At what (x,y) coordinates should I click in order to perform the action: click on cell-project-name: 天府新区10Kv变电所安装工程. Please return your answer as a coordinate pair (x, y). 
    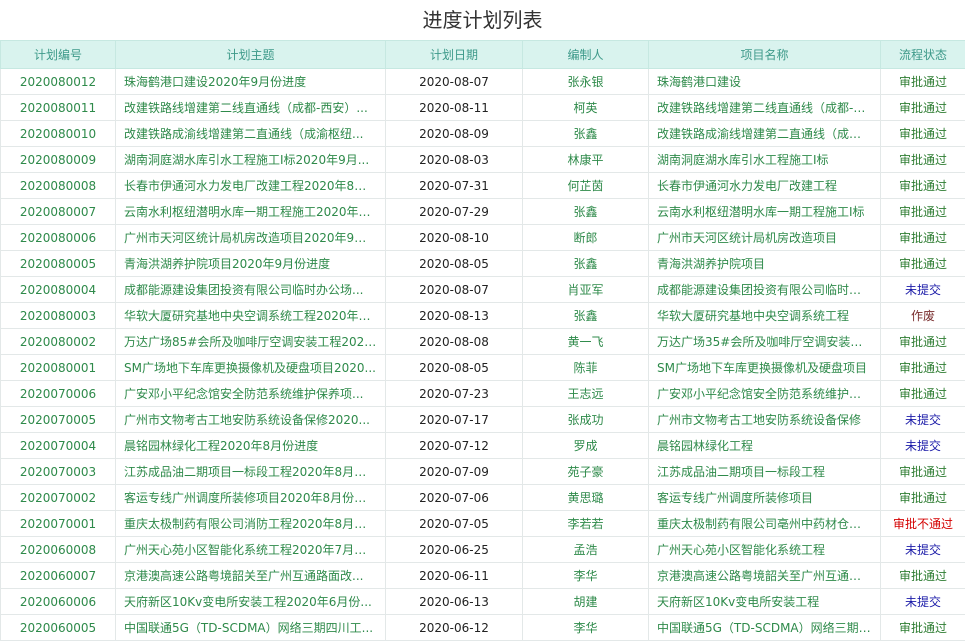
    Looking at the image, I should click on (765, 602).